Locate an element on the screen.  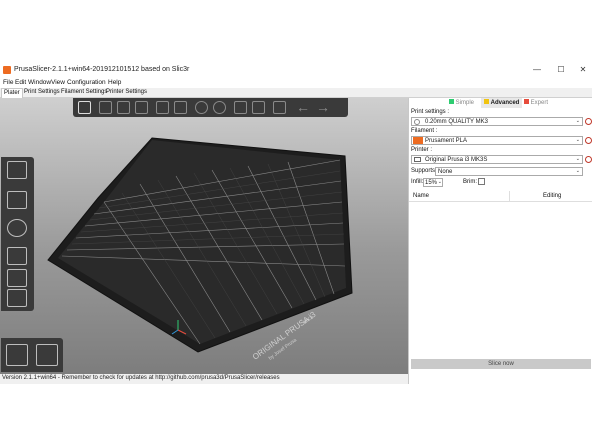
place-on-face-icon is located at coordinates (17, 256).